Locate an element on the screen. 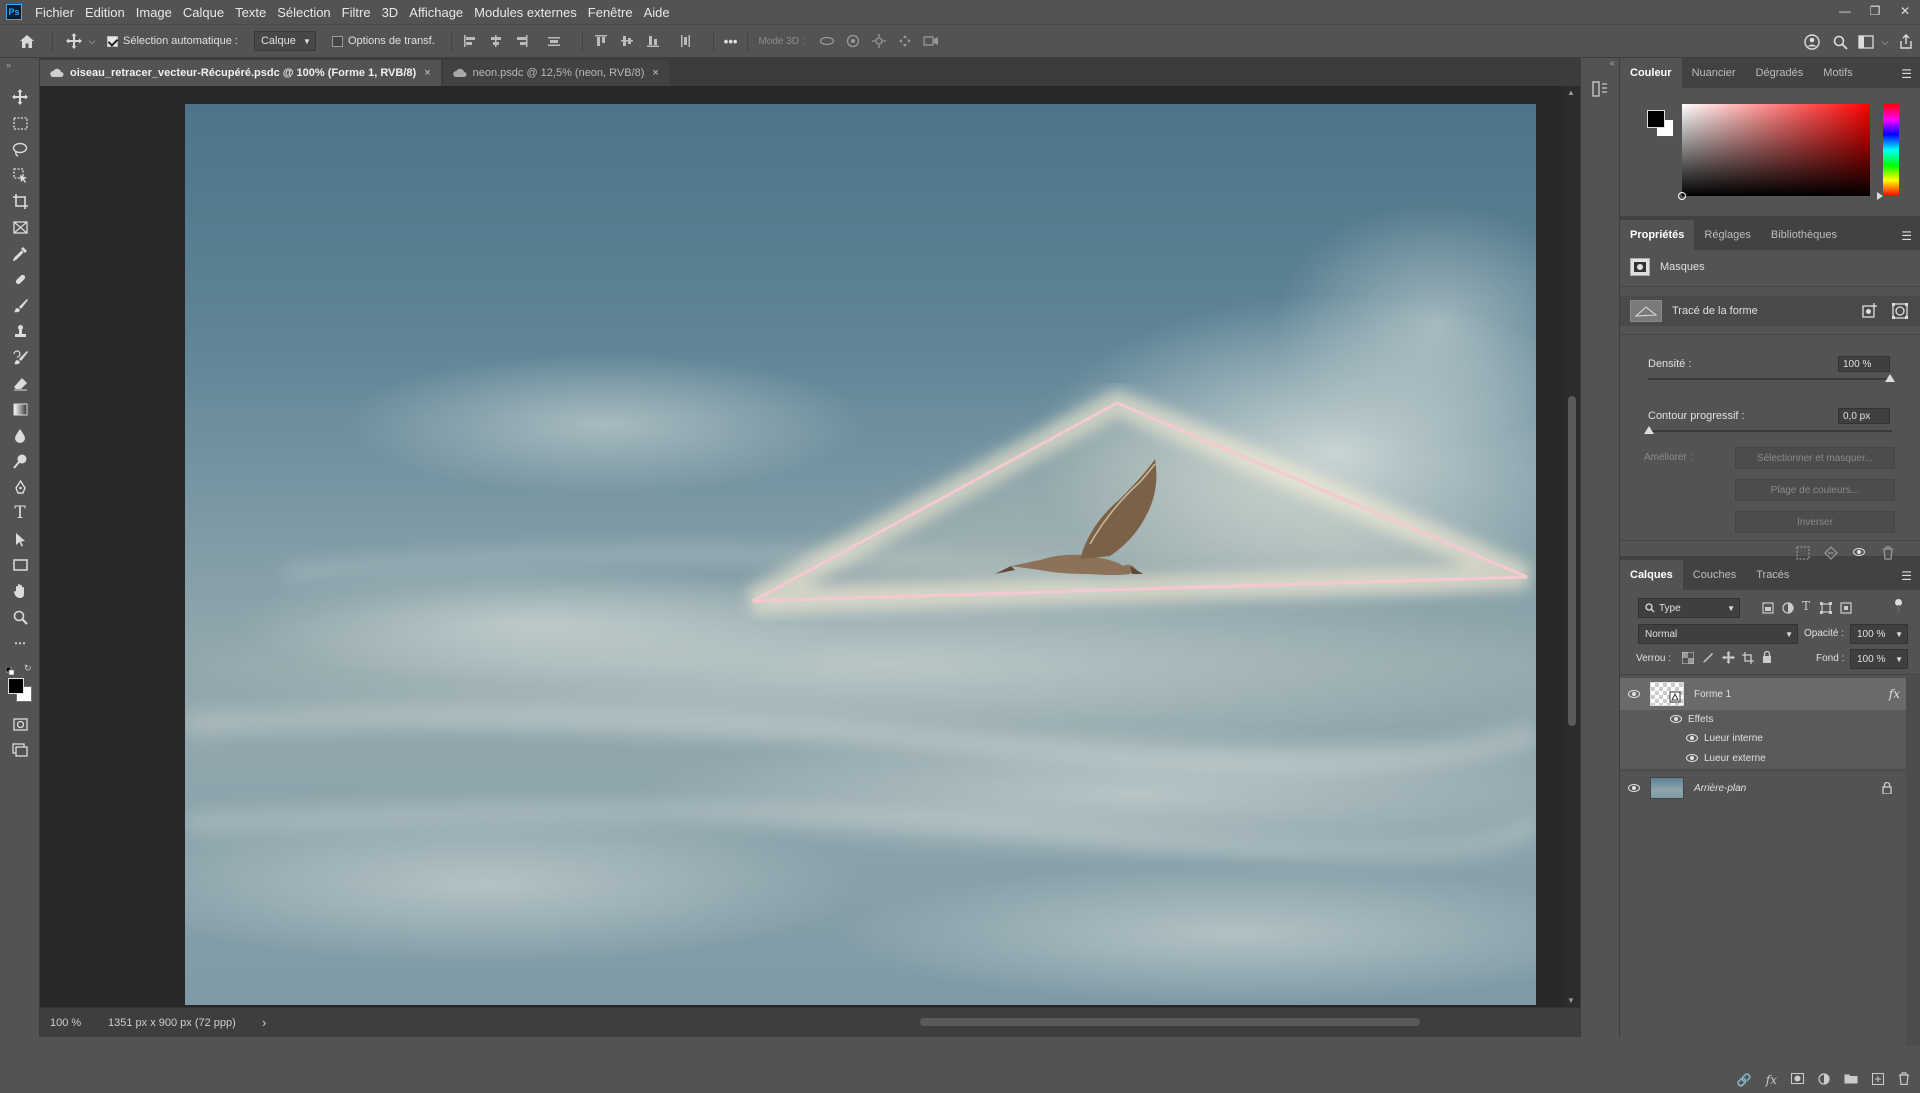 The height and width of the screenshot is (1093, 1920). feather-input: 0,0 px is located at coordinates (1864, 416).